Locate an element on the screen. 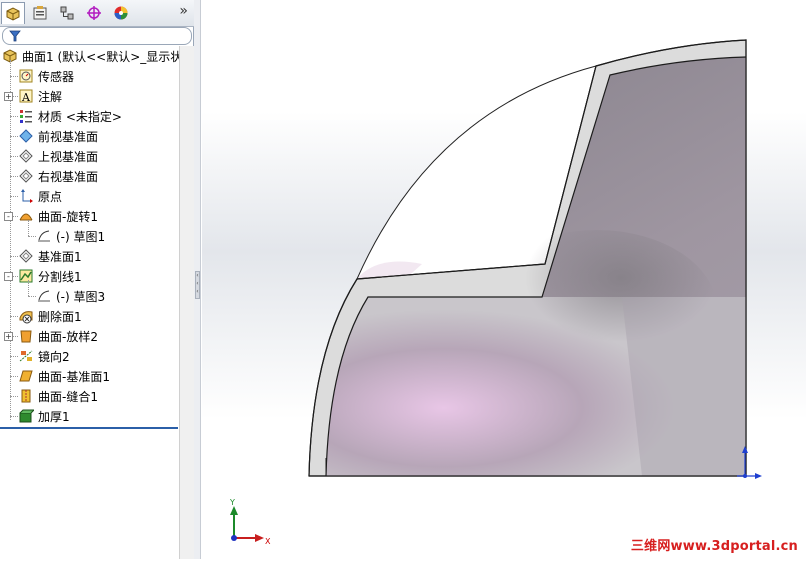 The width and height of the screenshot is (806, 562). tree-item-label: 原点 is located at coordinates (50, 196).